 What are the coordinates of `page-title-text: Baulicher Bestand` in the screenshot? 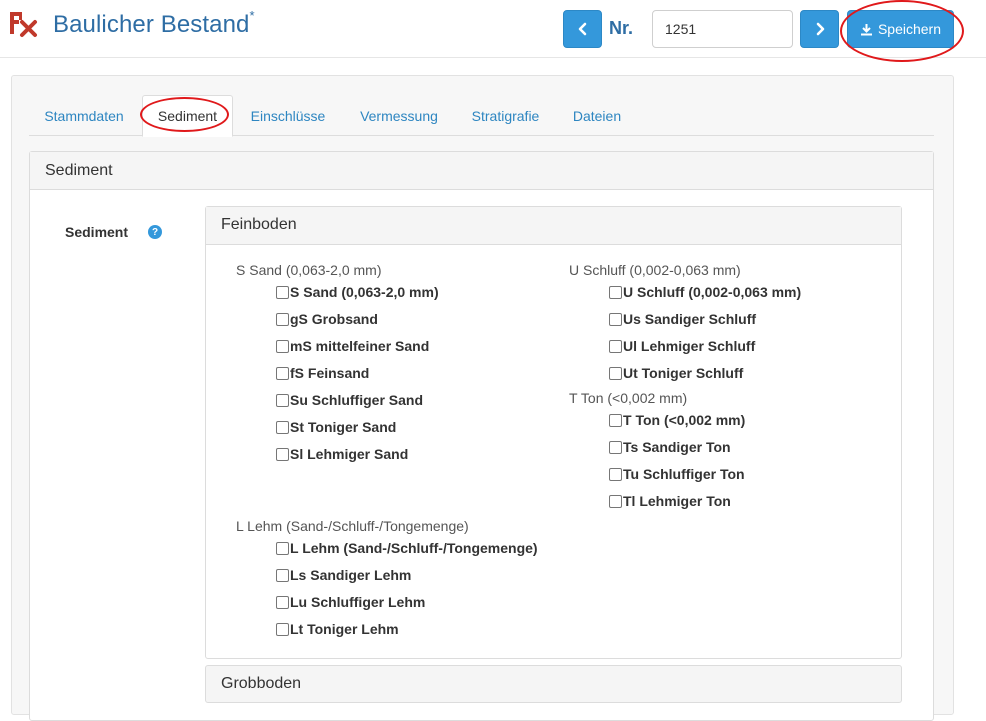 It's located at (151, 24).